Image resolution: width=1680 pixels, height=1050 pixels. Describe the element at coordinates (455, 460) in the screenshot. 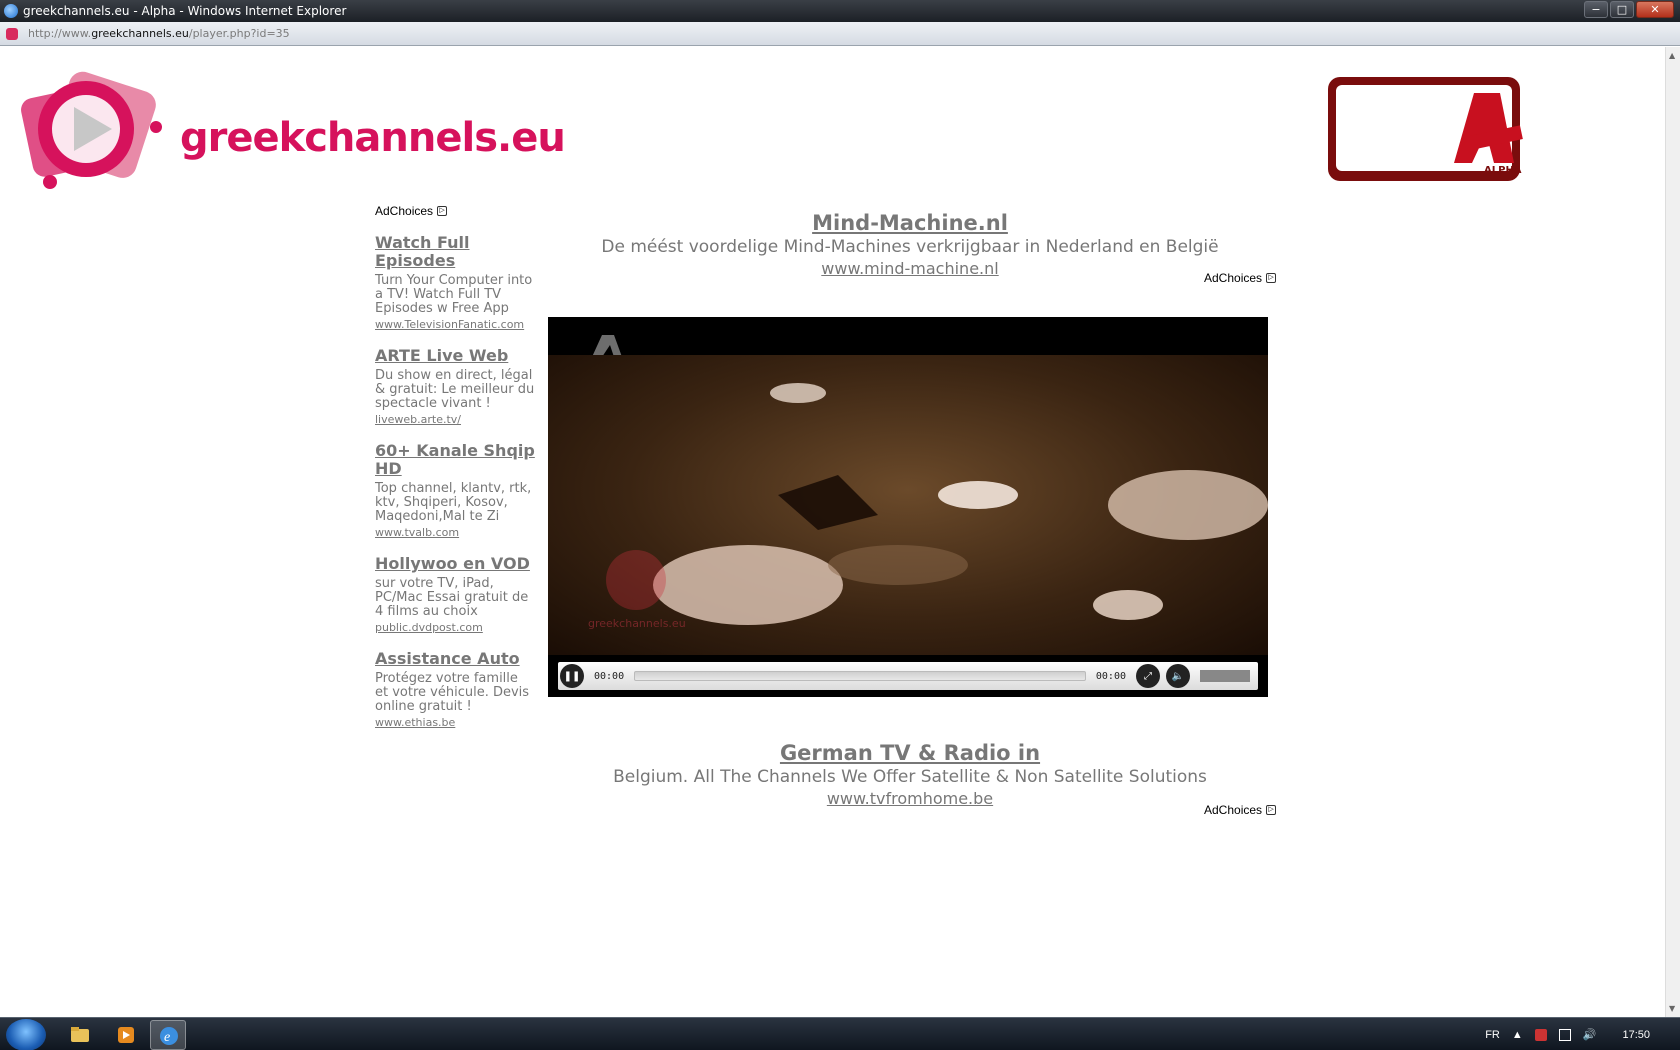

I see `left-ad-title: 60+ Kanale Shqip HD` at that location.